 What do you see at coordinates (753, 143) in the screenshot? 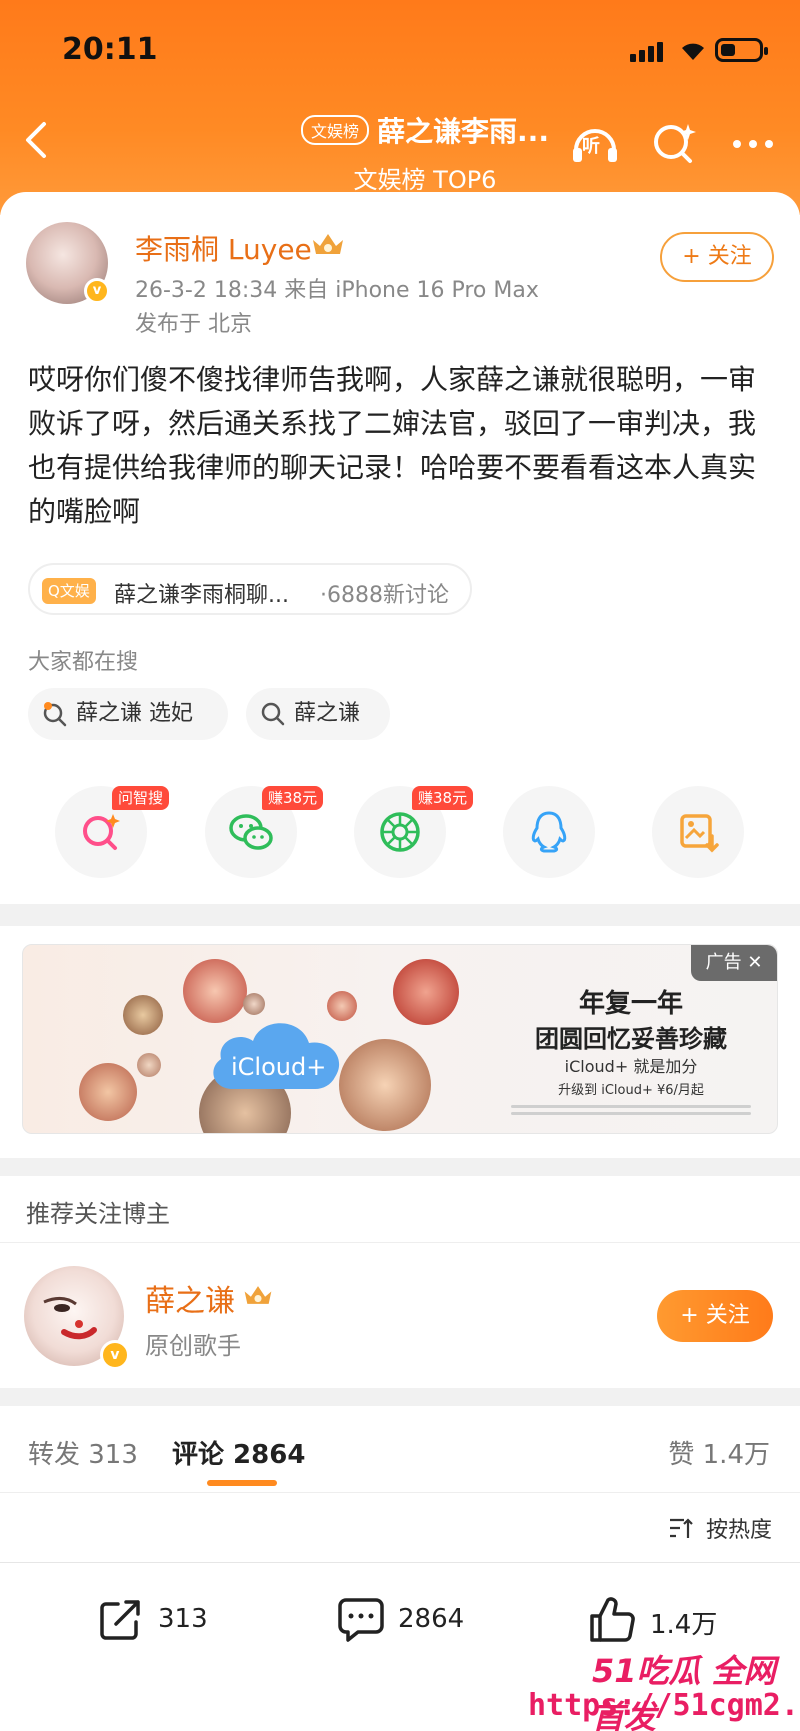
I see `more-icon` at bounding box center [753, 143].